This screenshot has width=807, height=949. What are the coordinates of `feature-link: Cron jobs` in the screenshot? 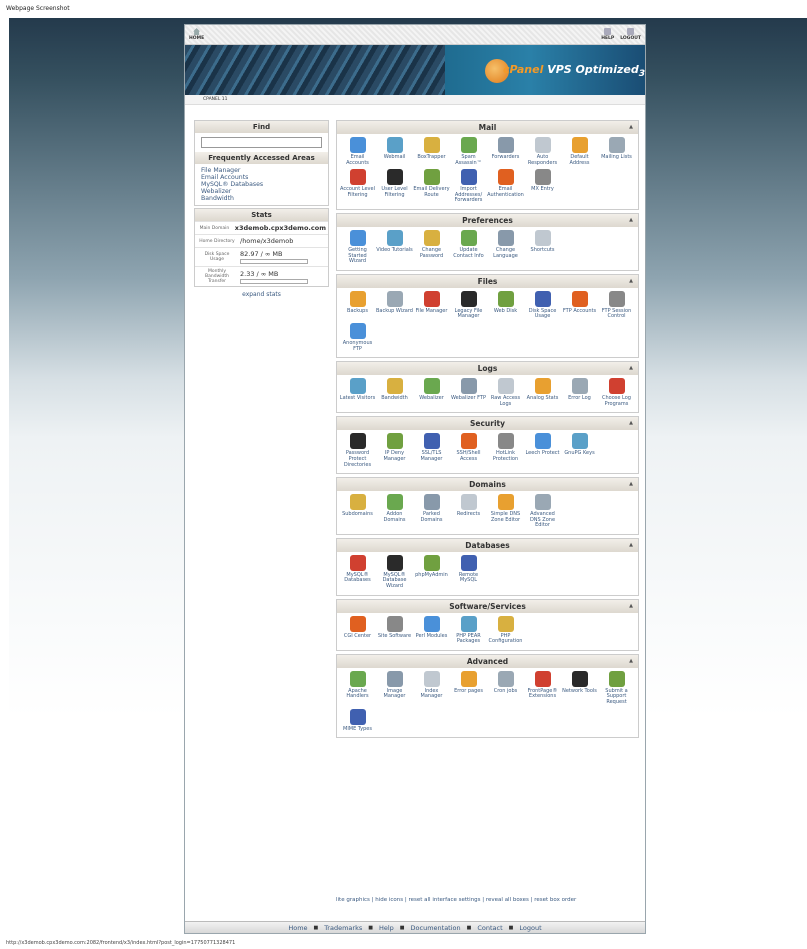 It's located at (505, 688).